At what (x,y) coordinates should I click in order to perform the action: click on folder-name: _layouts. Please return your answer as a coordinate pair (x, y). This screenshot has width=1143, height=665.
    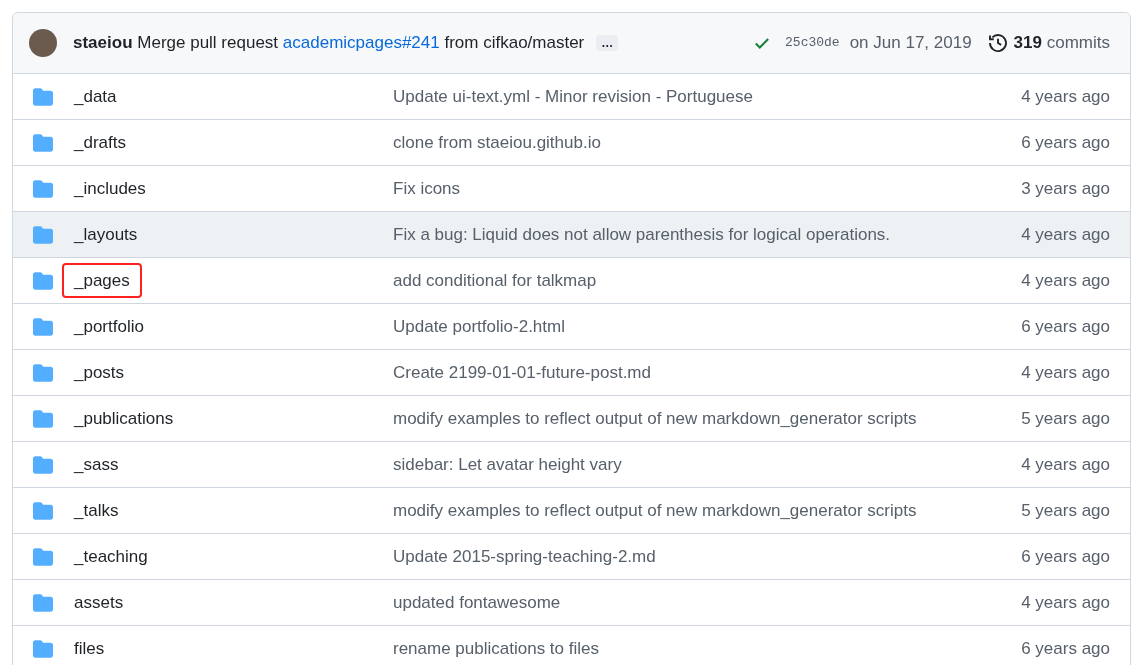
    Looking at the image, I should click on (106, 234).